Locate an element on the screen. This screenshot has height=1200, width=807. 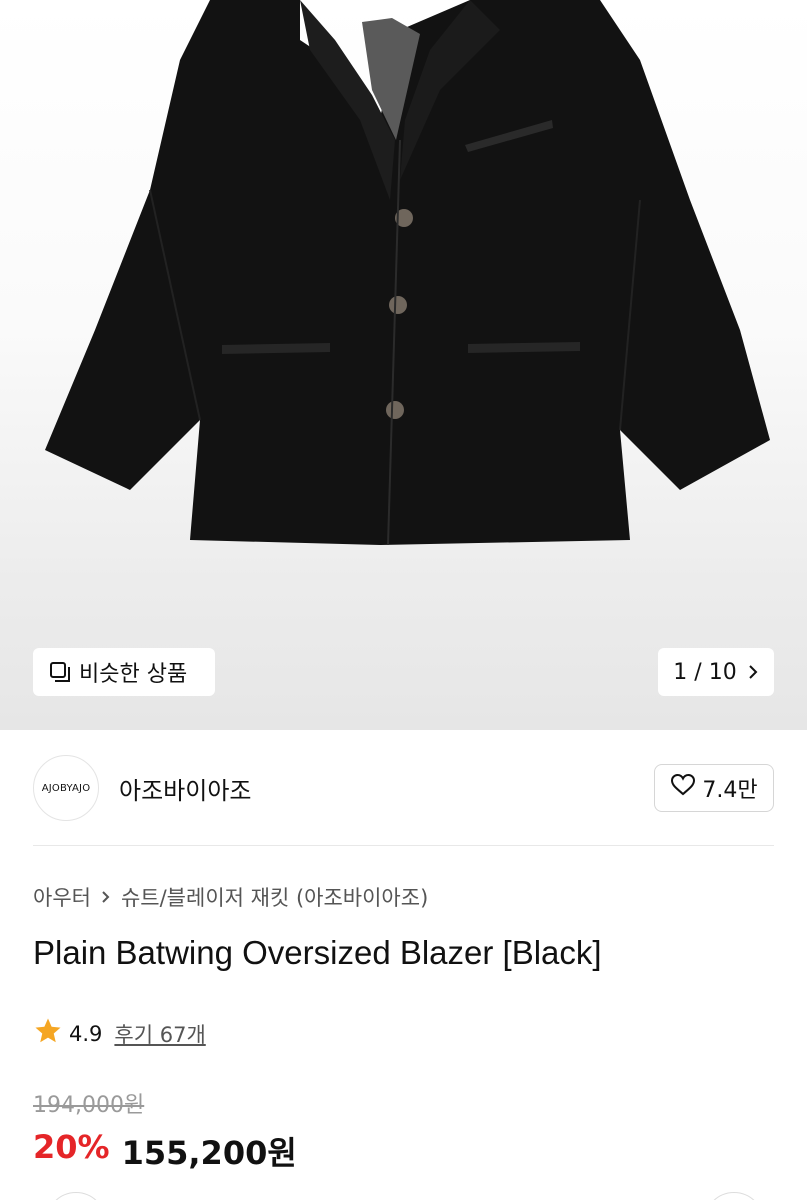
sale-price: 155,200원 is located at coordinates (209, 1153).